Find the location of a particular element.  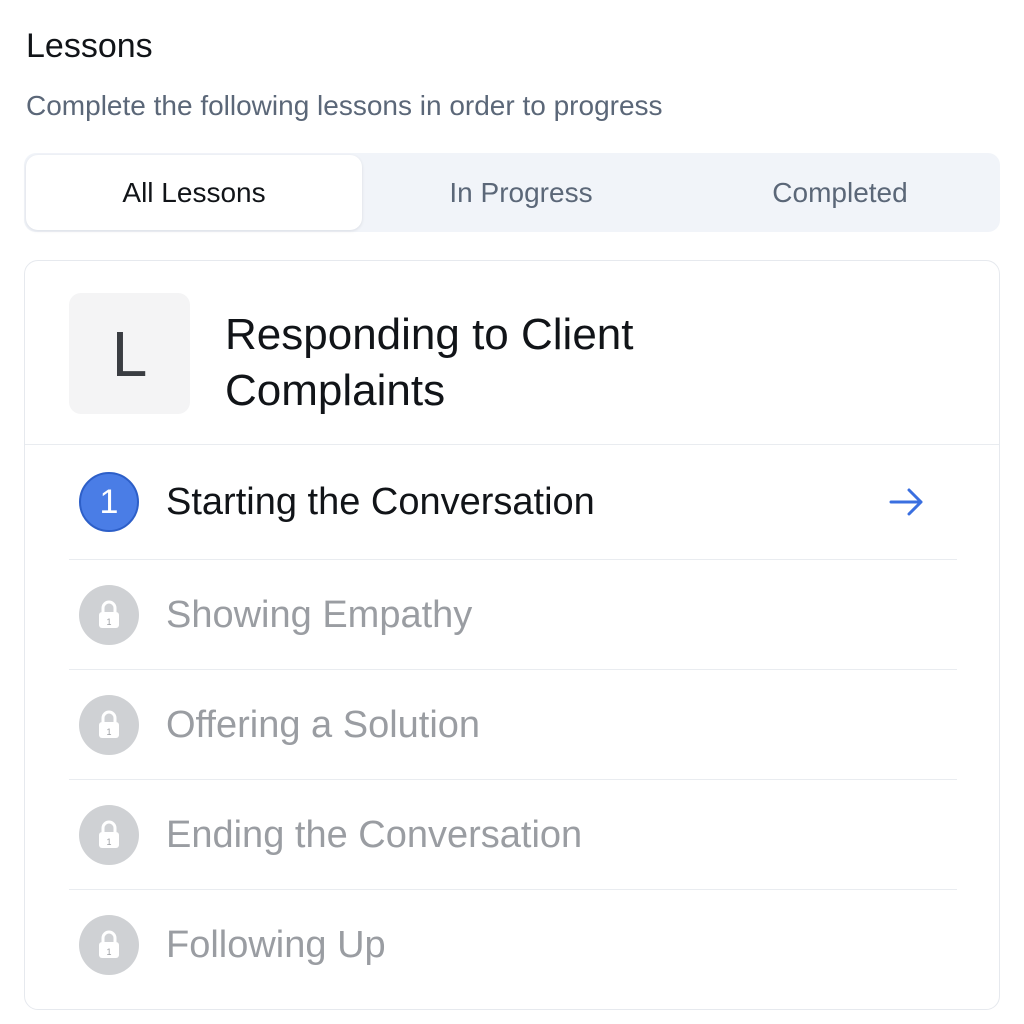

lesson-item-offering-a-solution: 1 Offering a Solution is located at coordinates (513, 725).